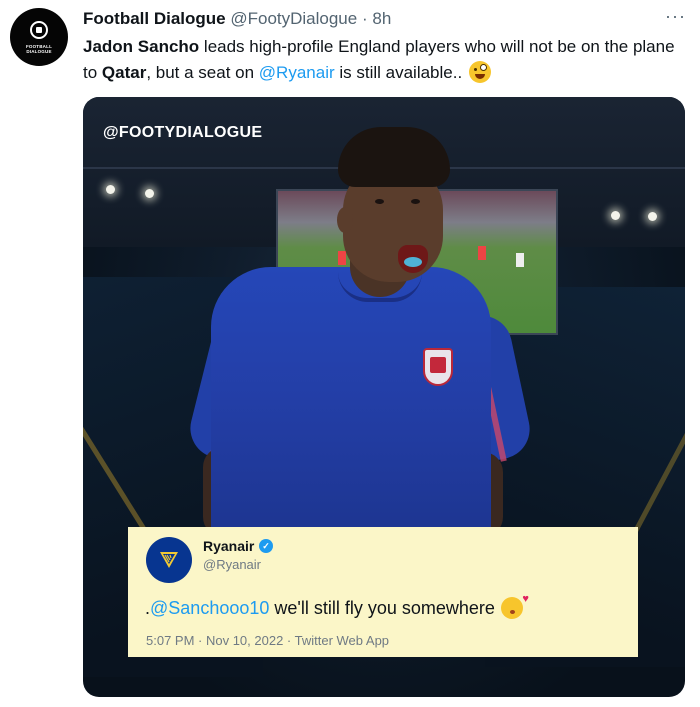 The image size is (700, 707). I want to click on tweet-text-part-2: , but a seat on, so click(202, 72).